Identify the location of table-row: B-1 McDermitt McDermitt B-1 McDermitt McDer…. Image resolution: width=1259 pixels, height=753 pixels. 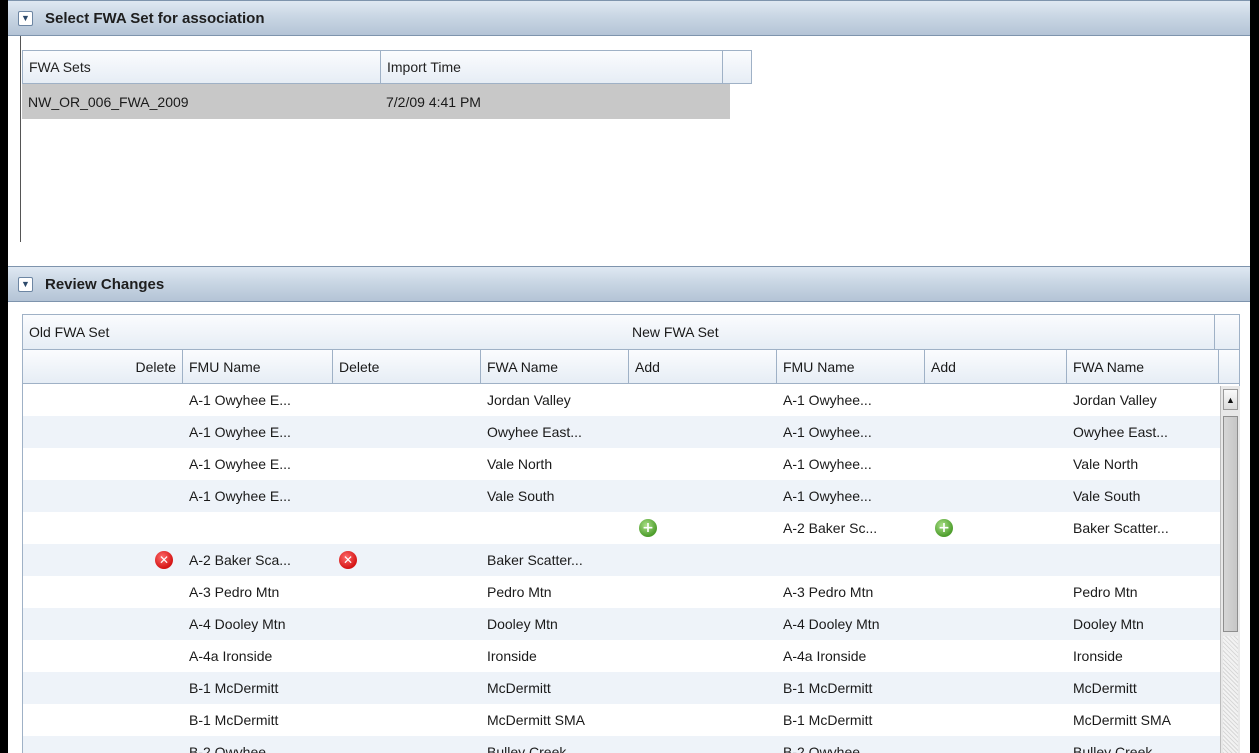
(631, 688).